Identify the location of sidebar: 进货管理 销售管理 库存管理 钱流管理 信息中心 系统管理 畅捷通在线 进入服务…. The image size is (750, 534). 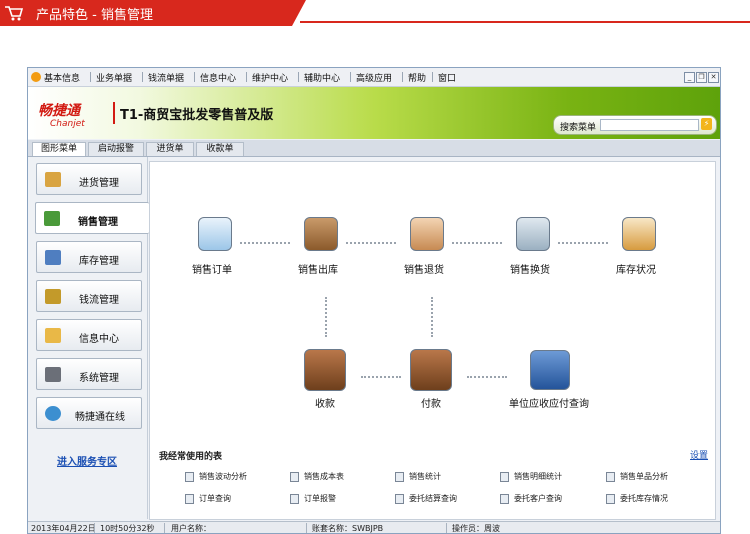
(89, 338).